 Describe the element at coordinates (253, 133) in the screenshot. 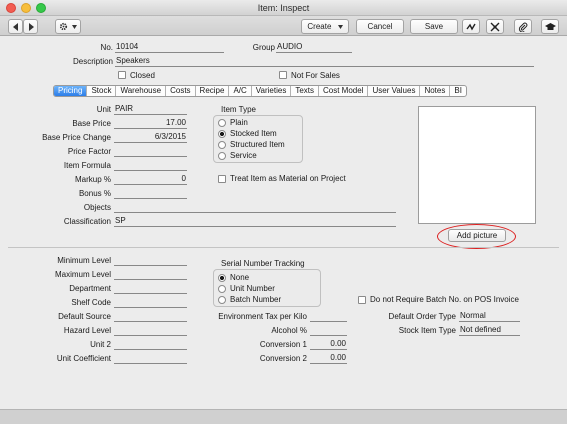

I see `item-type-stocked-label: Stocked Item` at that location.